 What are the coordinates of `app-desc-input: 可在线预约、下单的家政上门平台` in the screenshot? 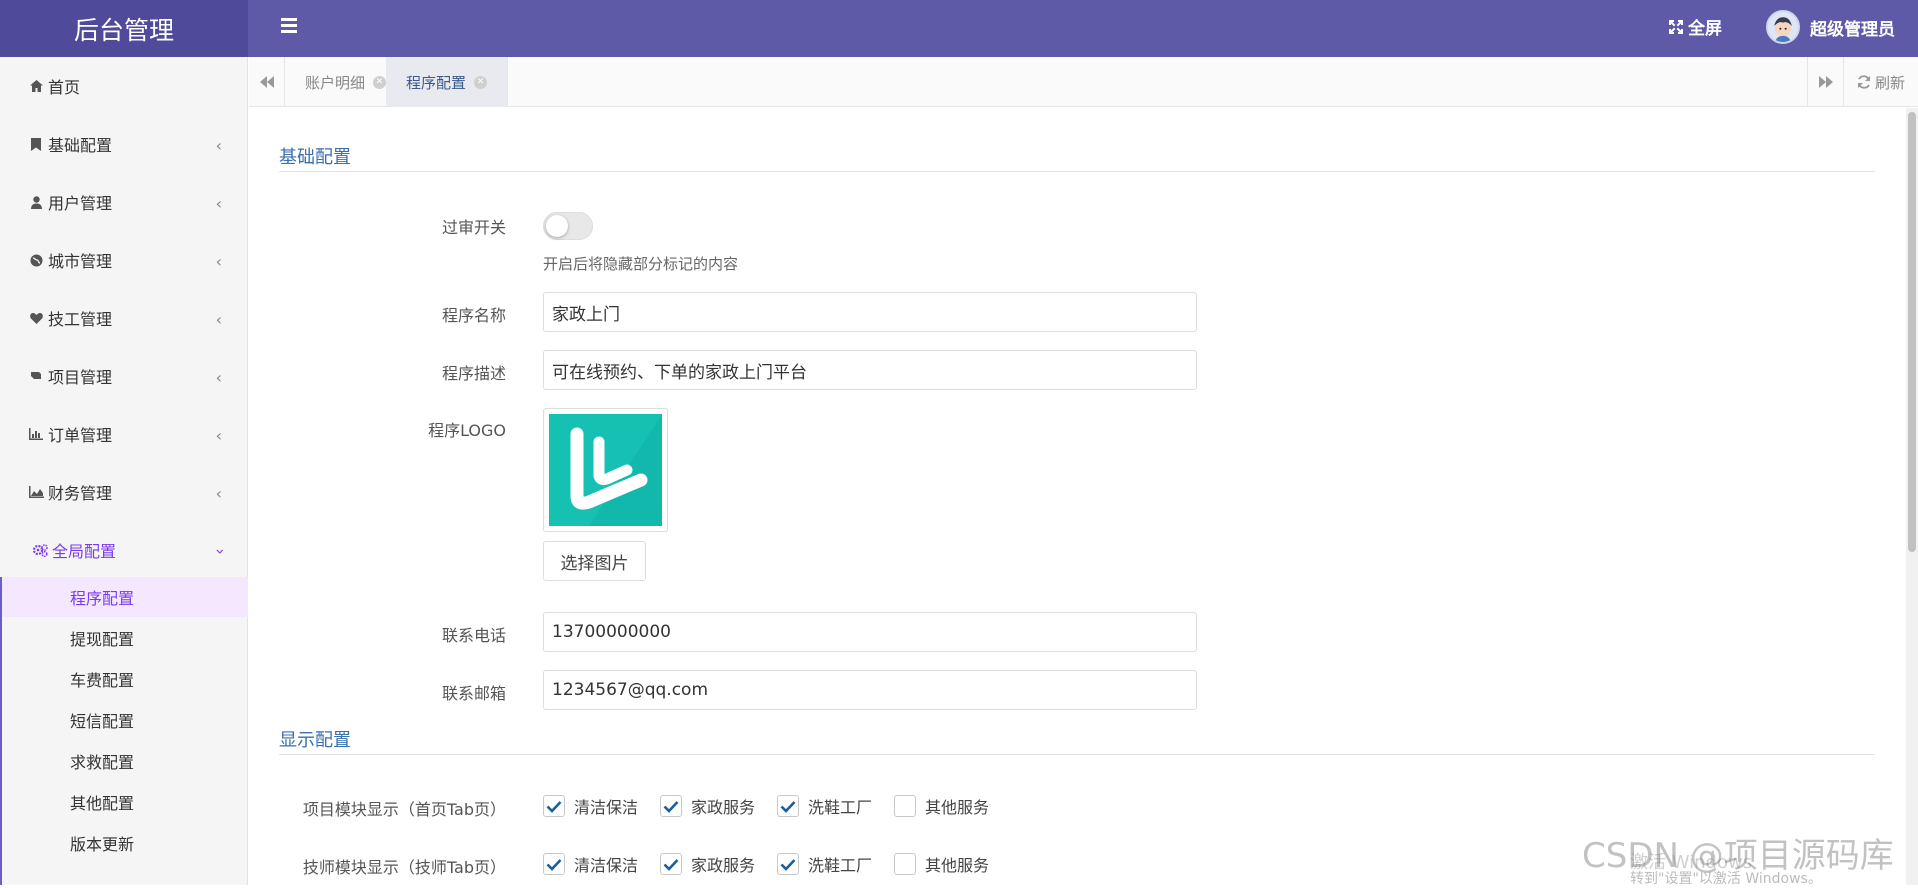 It's located at (870, 370).